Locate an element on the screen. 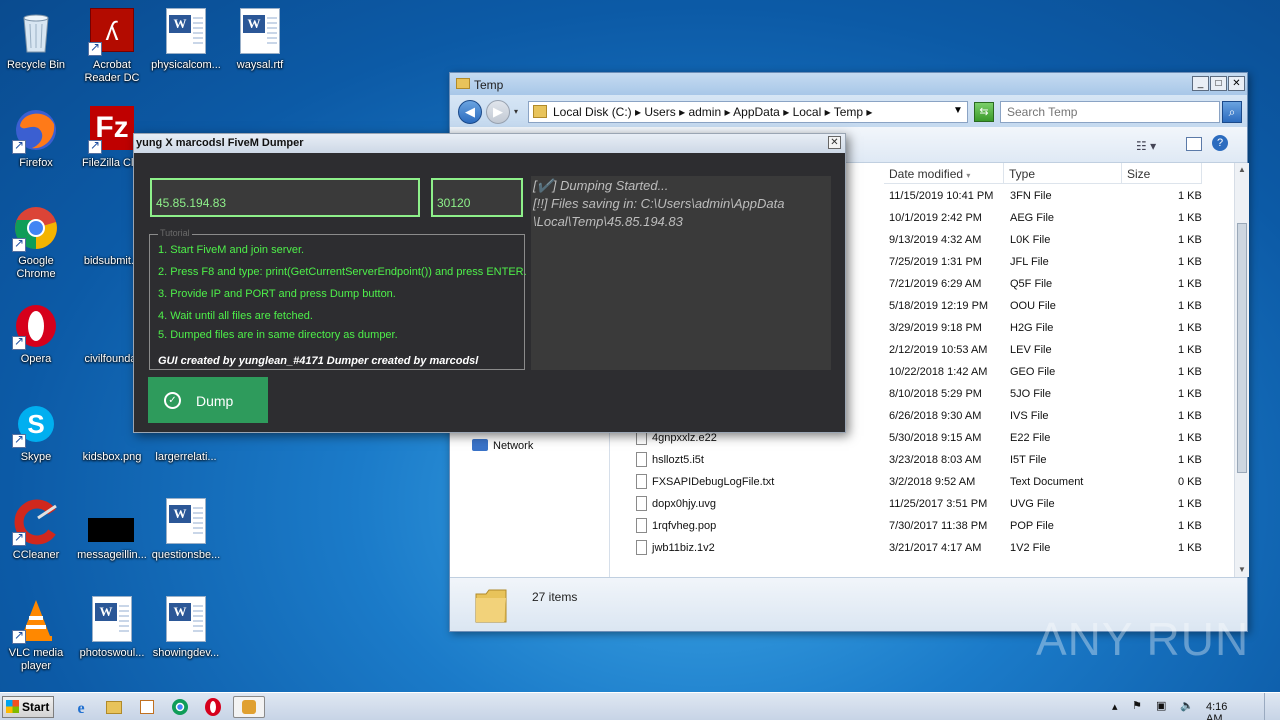 This screenshot has height=720, width=1280. dump-button: ✓ Dump is located at coordinates (208, 400).